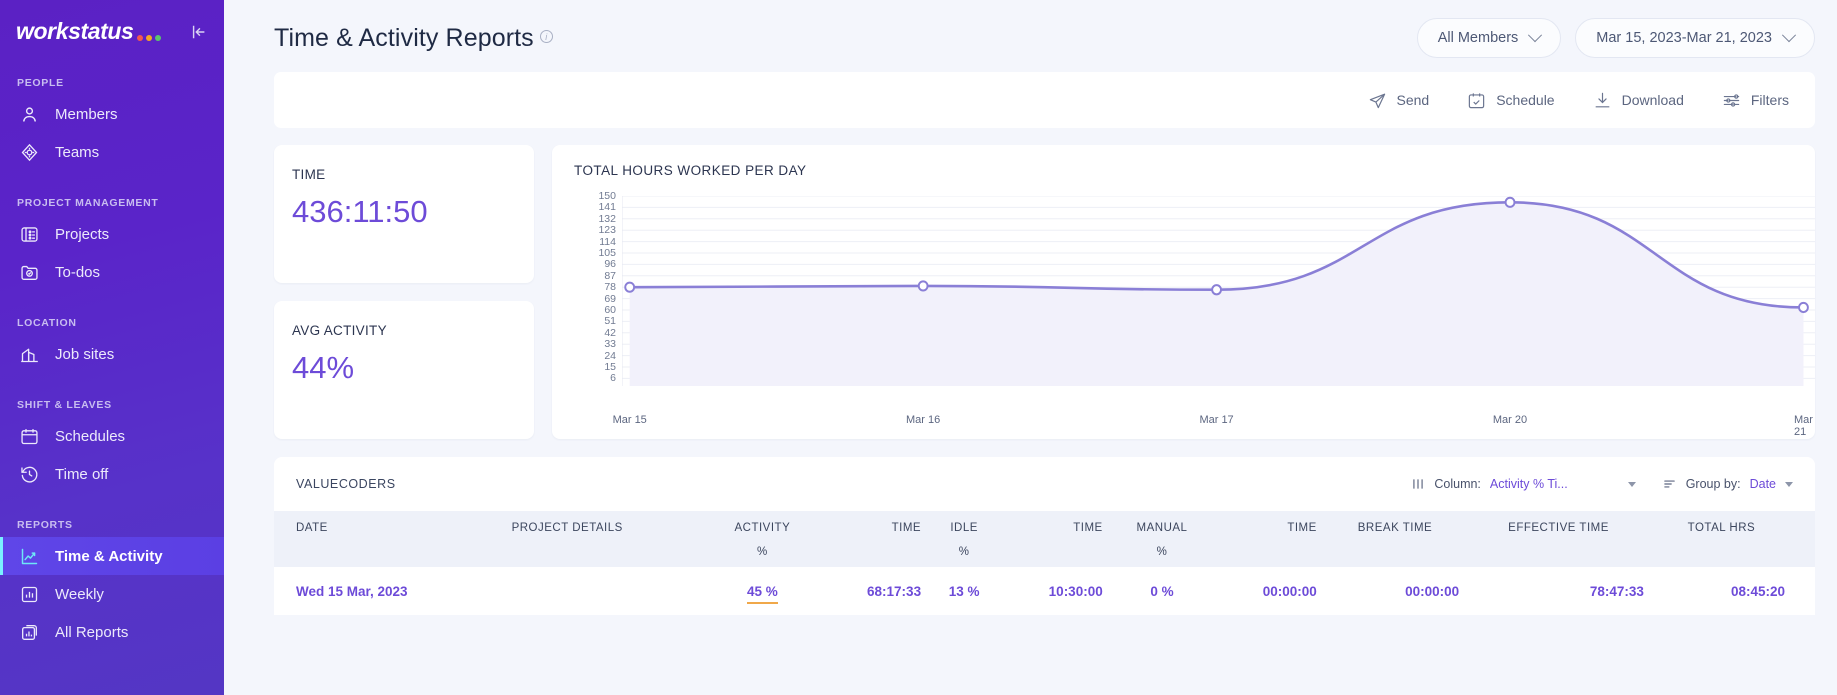 This screenshot has width=1837, height=695. I want to click on table-controls: Column: Activity % Ti... Group by: Date, so click(1602, 484).